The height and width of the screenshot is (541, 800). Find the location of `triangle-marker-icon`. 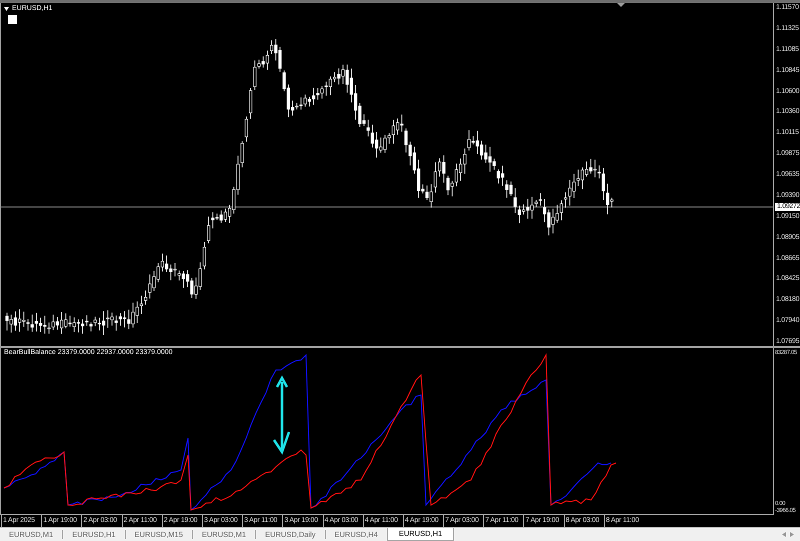

triangle-marker-icon is located at coordinates (621, 5).